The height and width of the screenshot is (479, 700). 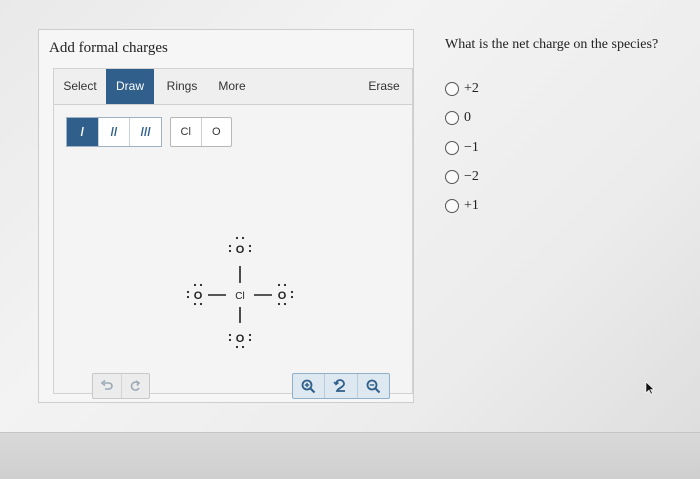 I want to click on history-toolbar, so click(x=121, y=386).